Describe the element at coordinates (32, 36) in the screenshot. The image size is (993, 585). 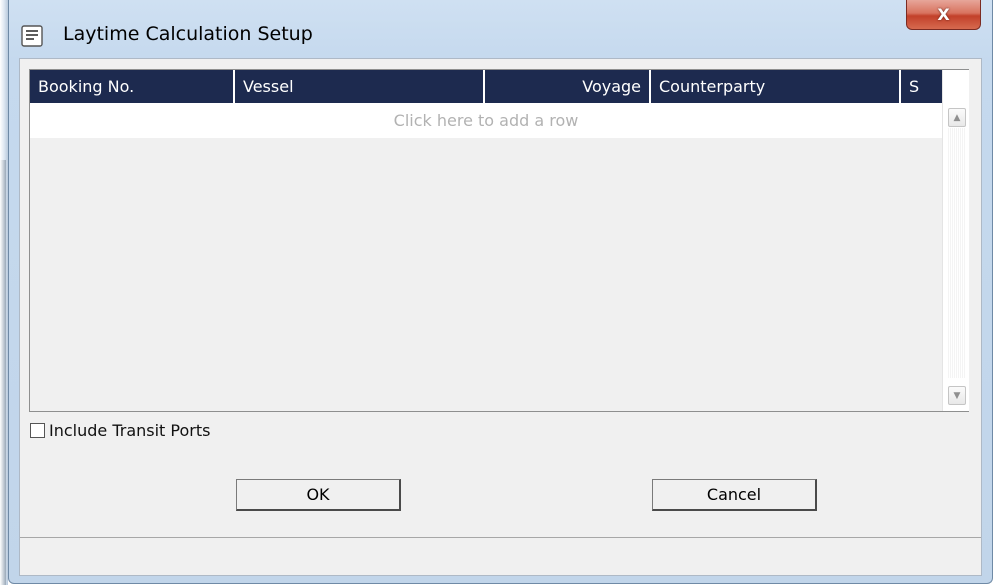
I see `document-icon` at that location.